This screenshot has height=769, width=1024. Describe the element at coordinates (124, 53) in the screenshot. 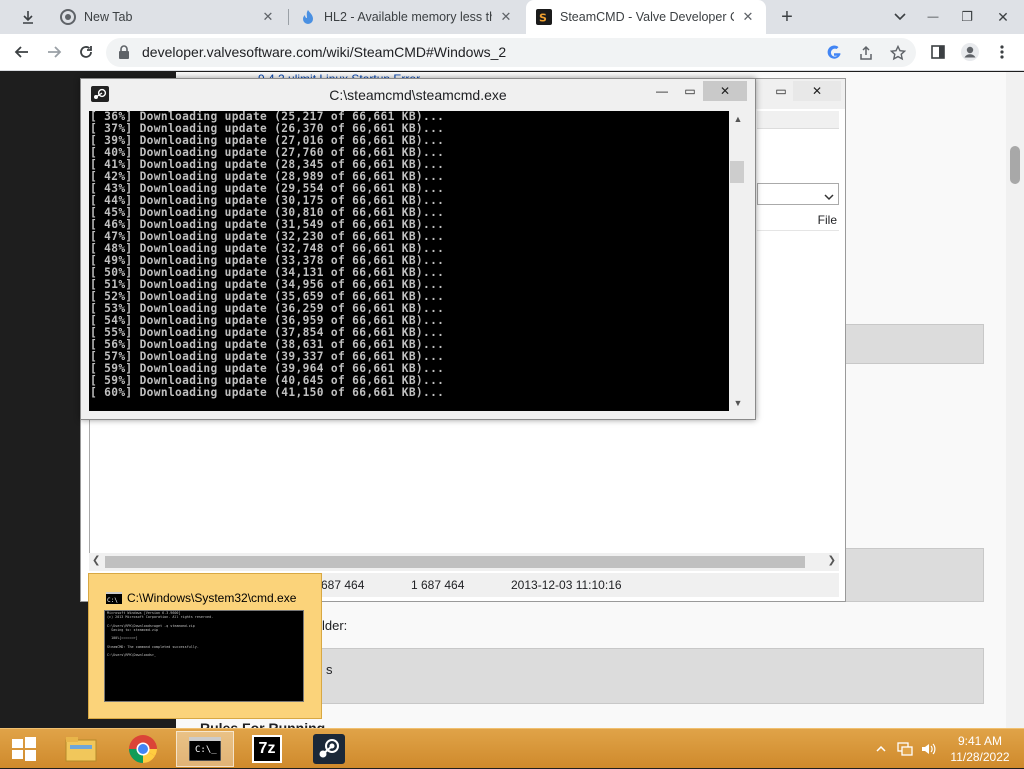

I see `lock-icon` at that location.